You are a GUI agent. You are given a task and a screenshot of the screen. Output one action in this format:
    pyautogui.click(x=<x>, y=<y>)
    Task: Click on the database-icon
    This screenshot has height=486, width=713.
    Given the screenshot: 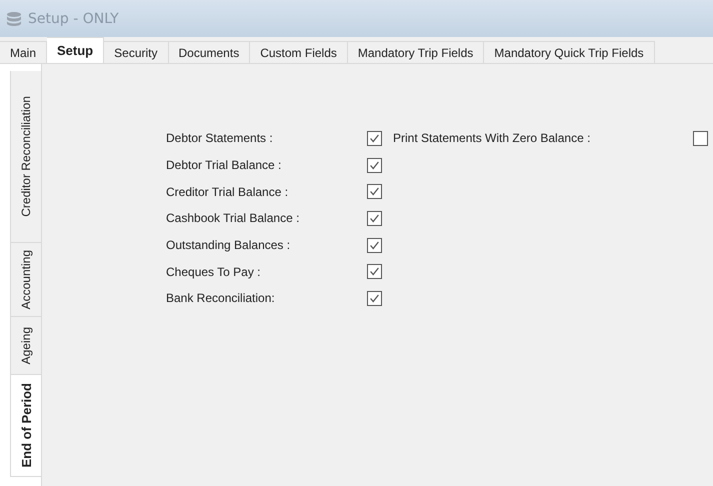 What is the action you would take?
    pyautogui.click(x=14, y=18)
    